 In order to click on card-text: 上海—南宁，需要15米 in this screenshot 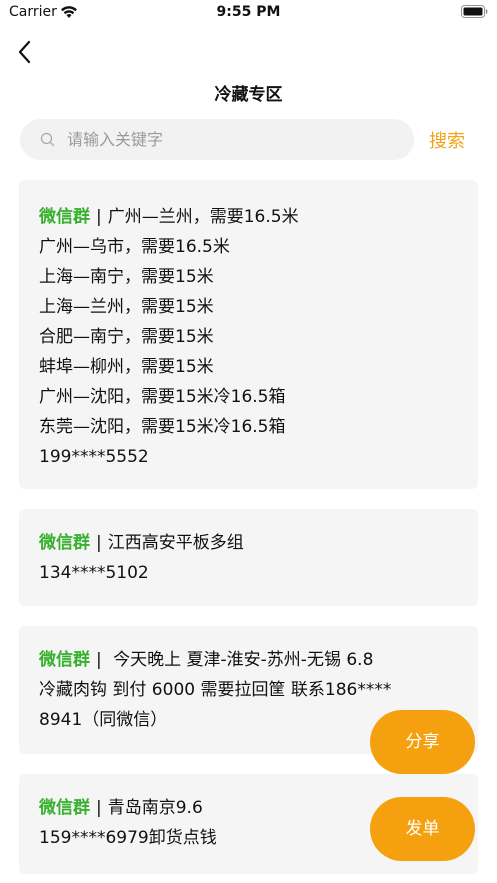, I will do `click(126, 277)`.